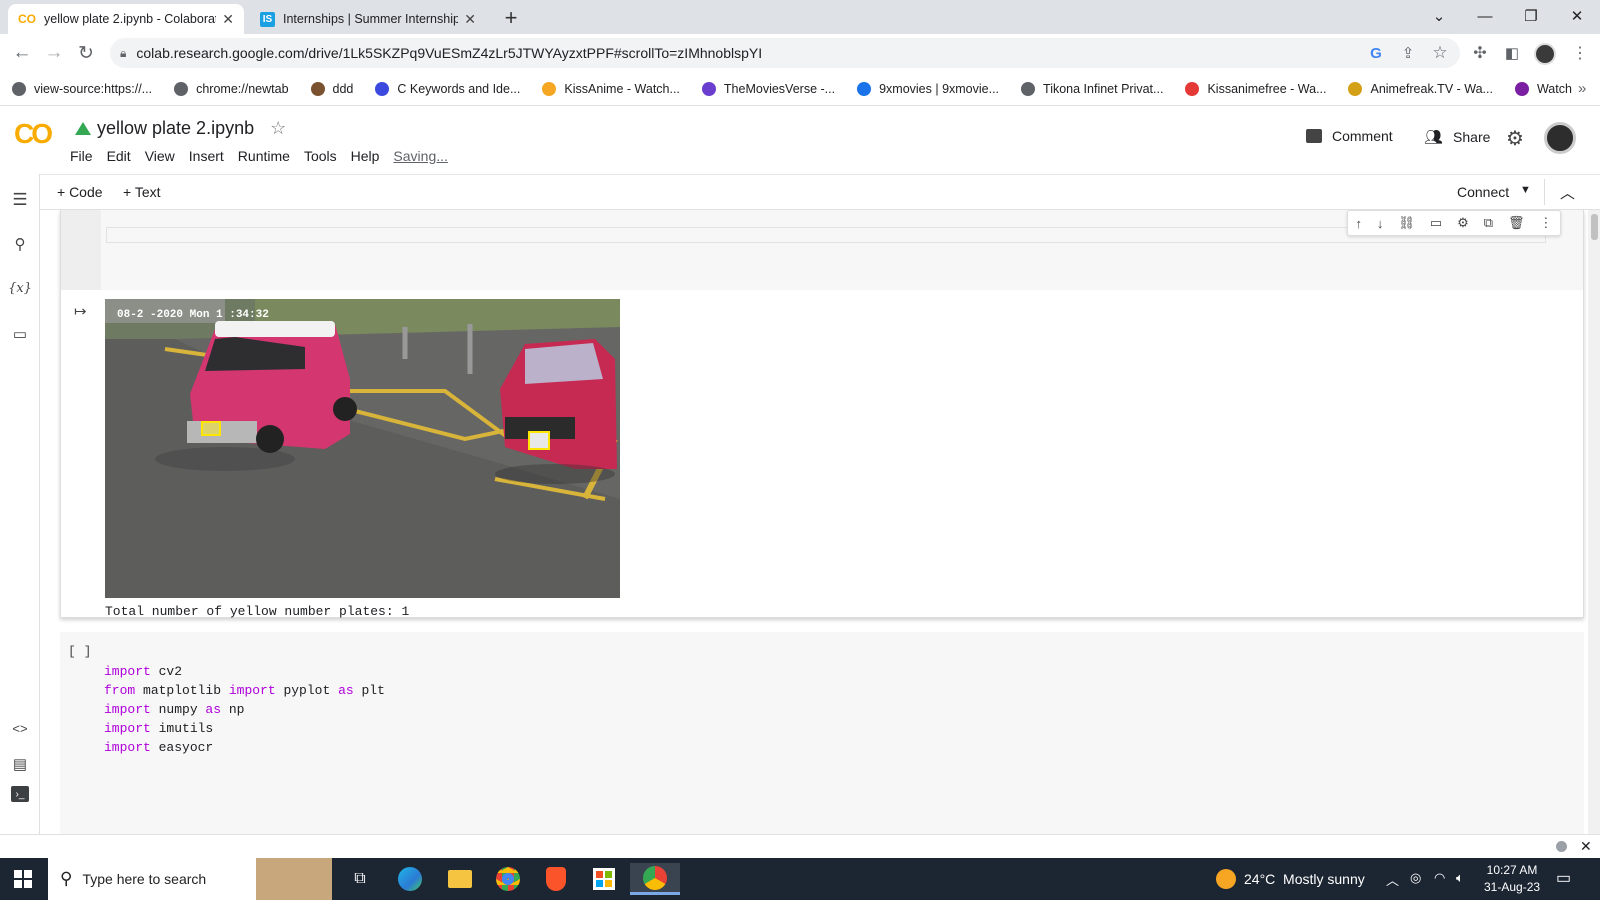  Describe the element at coordinates (1594, 227) in the screenshot. I see `scrollbar-thumb` at that location.